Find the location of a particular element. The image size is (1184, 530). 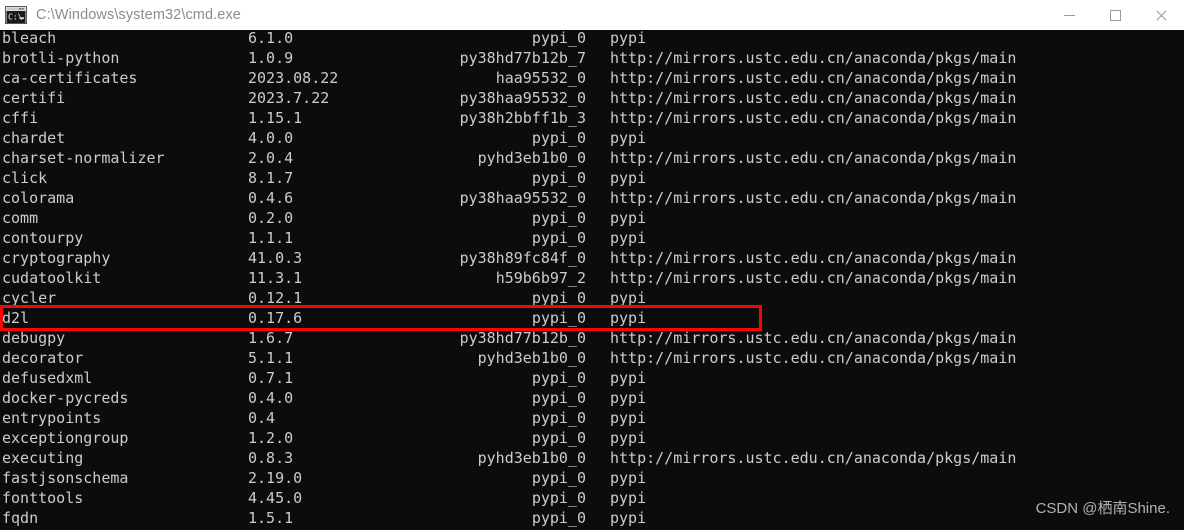

minimize-icon is located at coordinates (1069, 15).